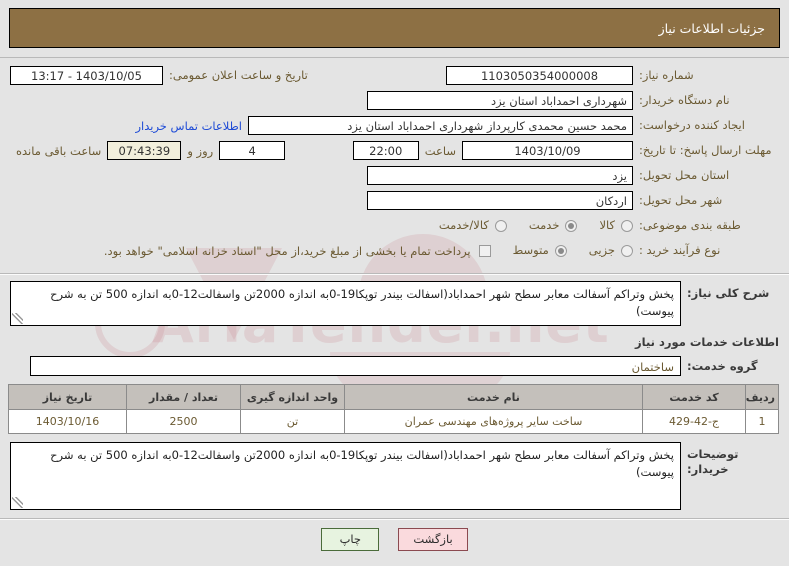 This screenshot has height=566, width=789. What do you see at coordinates (762, 421) in the screenshot?
I see `cell-radif: 1` at bounding box center [762, 421].